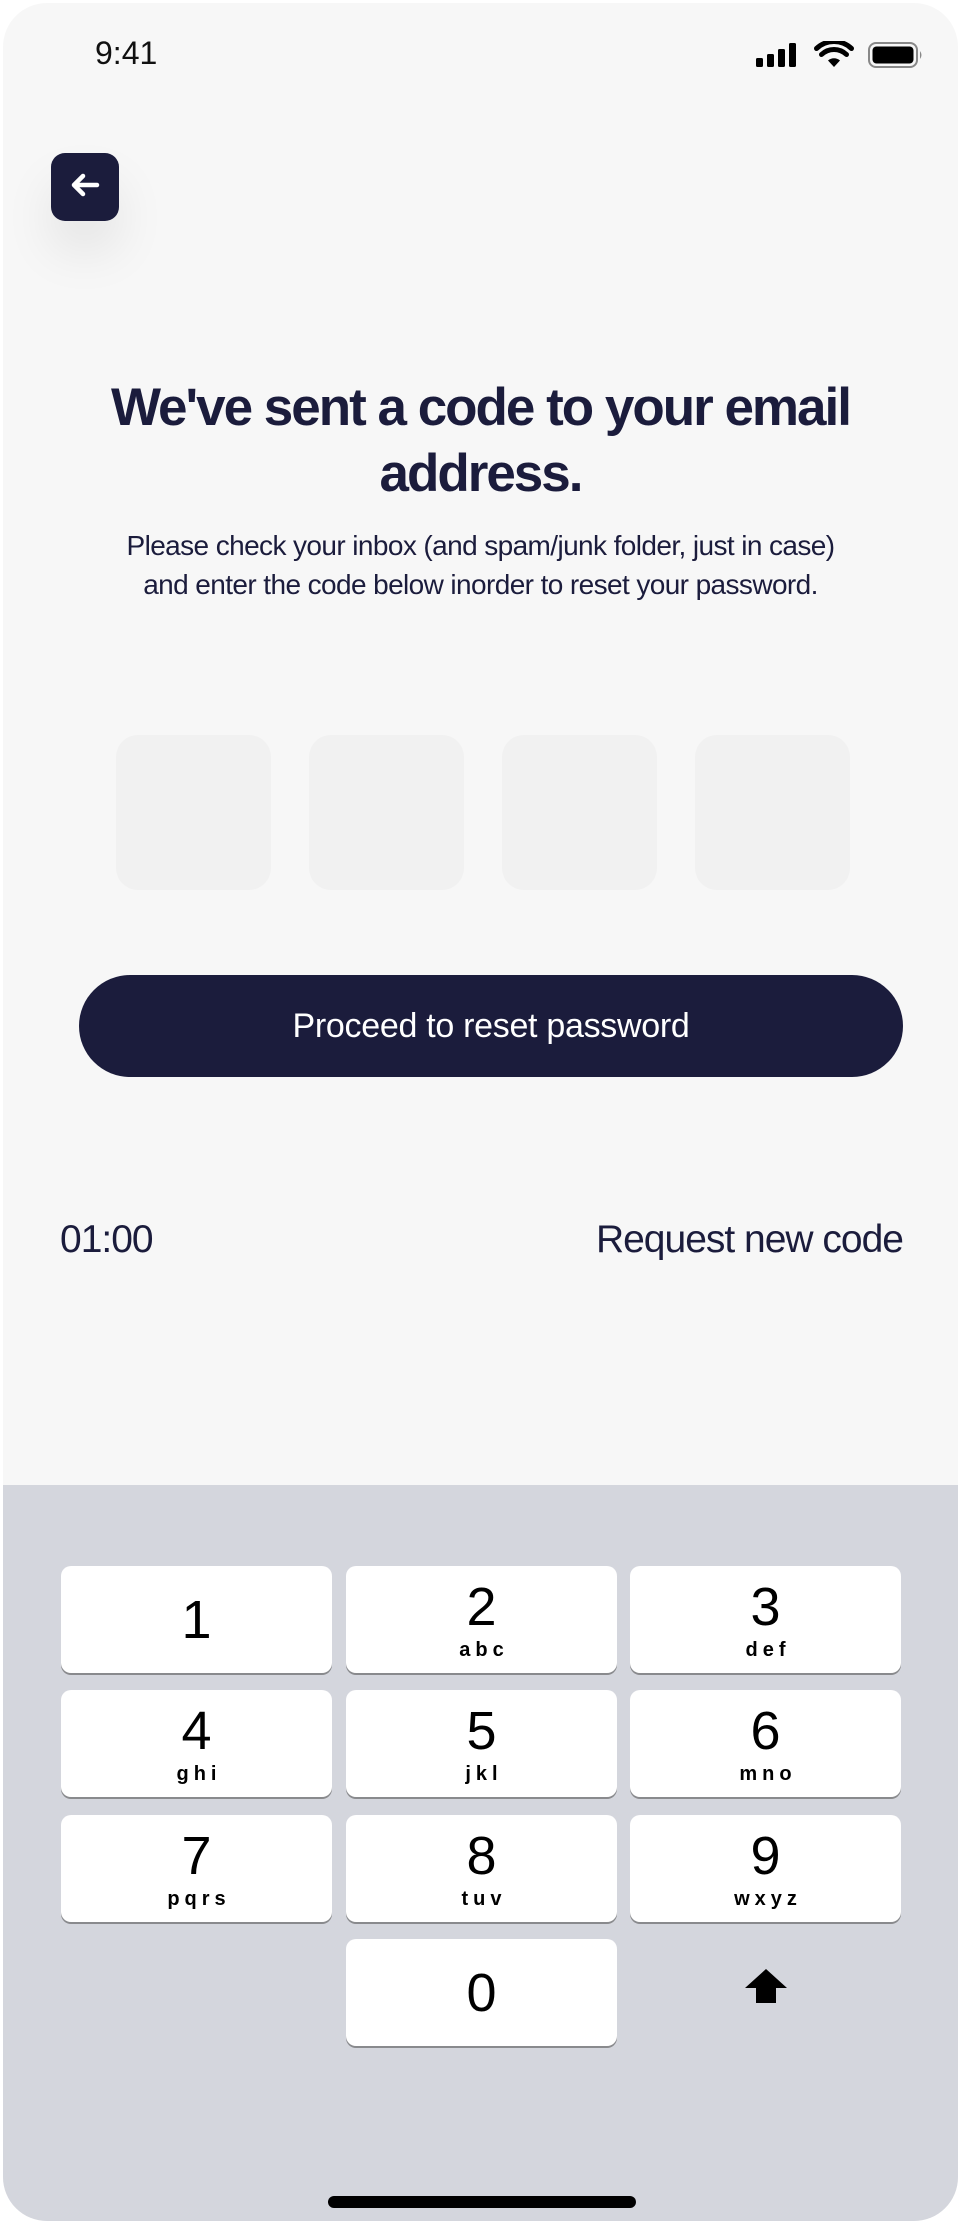  What do you see at coordinates (491, 1026) in the screenshot?
I see `proceed-button: Proceed to reset password` at bounding box center [491, 1026].